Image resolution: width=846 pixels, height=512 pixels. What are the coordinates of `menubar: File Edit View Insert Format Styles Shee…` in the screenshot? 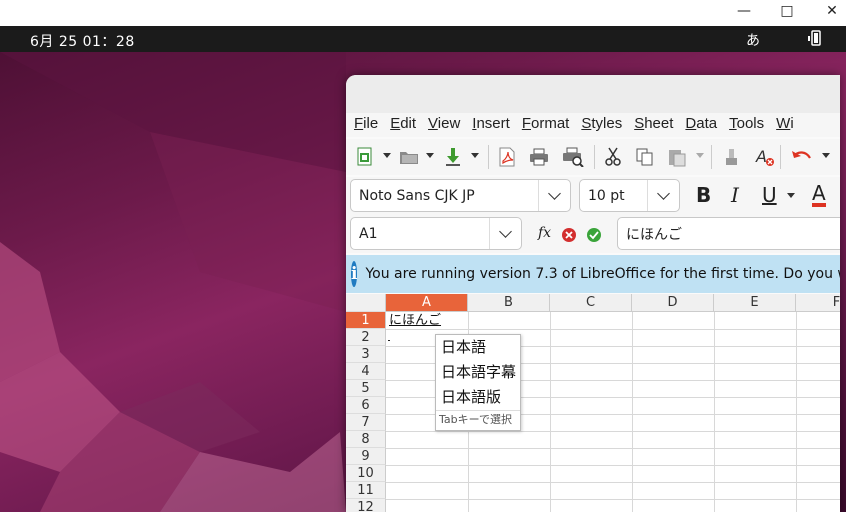 It's located at (593, 125).